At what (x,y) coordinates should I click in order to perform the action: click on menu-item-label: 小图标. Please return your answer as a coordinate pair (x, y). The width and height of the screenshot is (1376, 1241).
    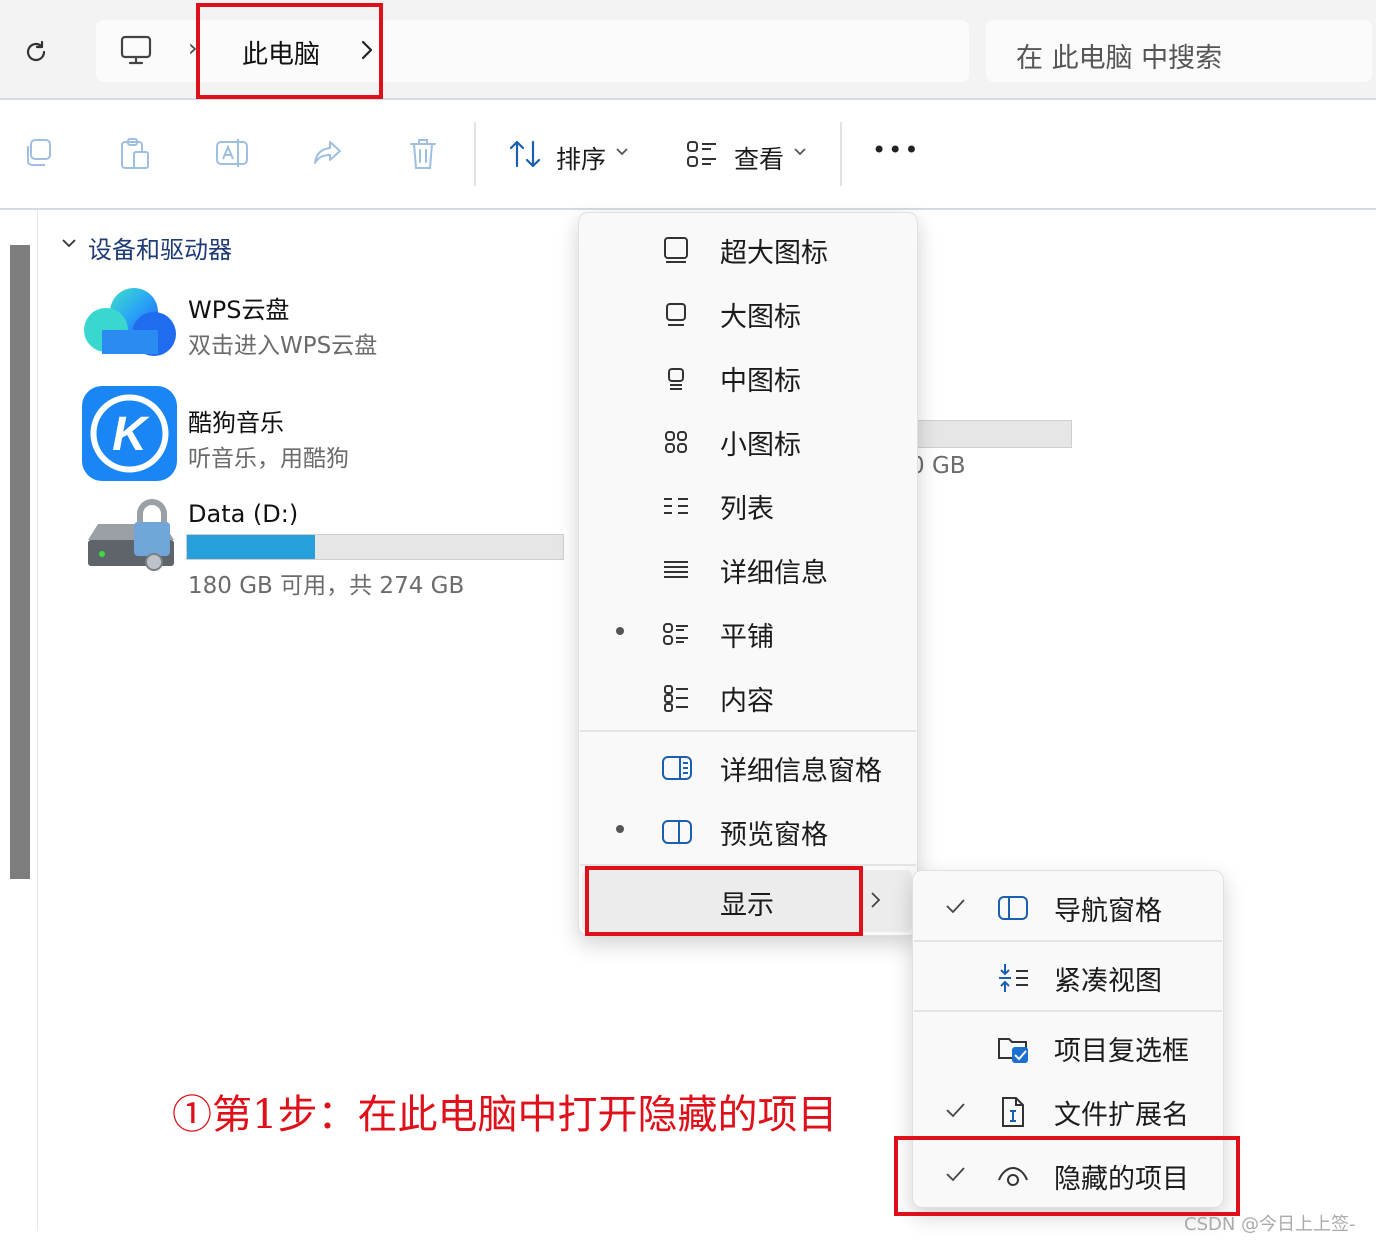
    Looking at the image, I should click on (760, 445).